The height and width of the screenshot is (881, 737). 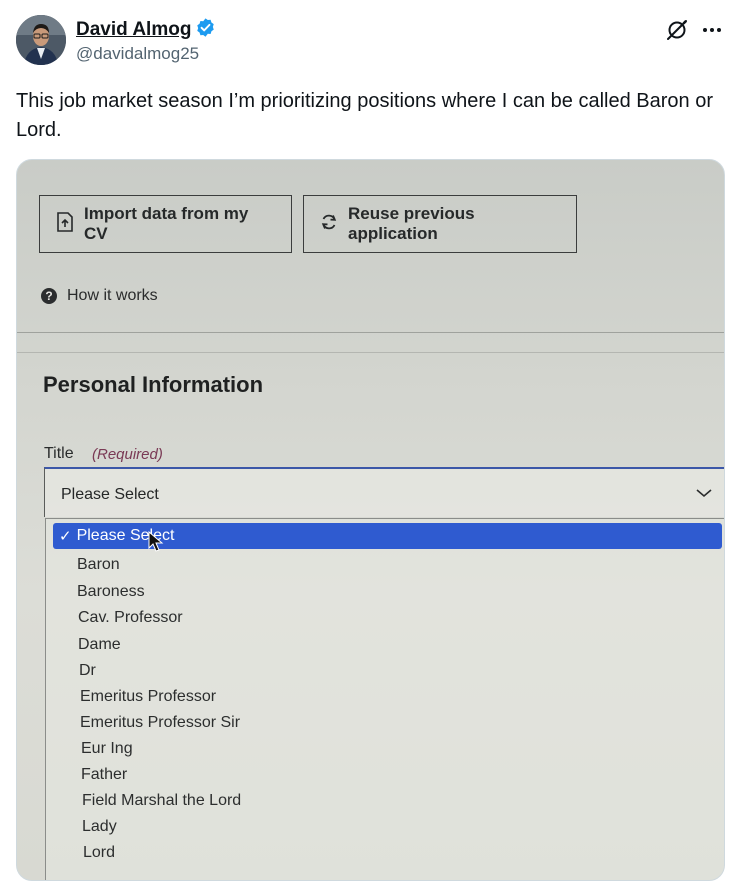 I want to click on option-lady: Lady, so click(x=99, y=826).